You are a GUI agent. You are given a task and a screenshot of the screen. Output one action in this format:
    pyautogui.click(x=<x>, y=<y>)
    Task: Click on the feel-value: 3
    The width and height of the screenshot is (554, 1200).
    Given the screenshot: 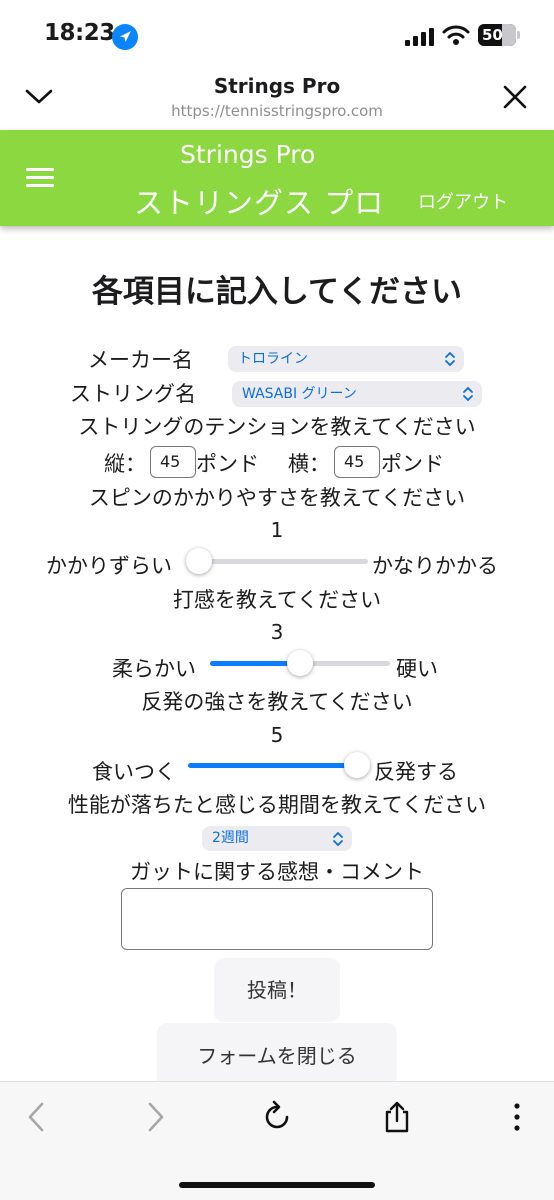 What is the action you would take?
    pyautogui.click(x=277, y=632)
    